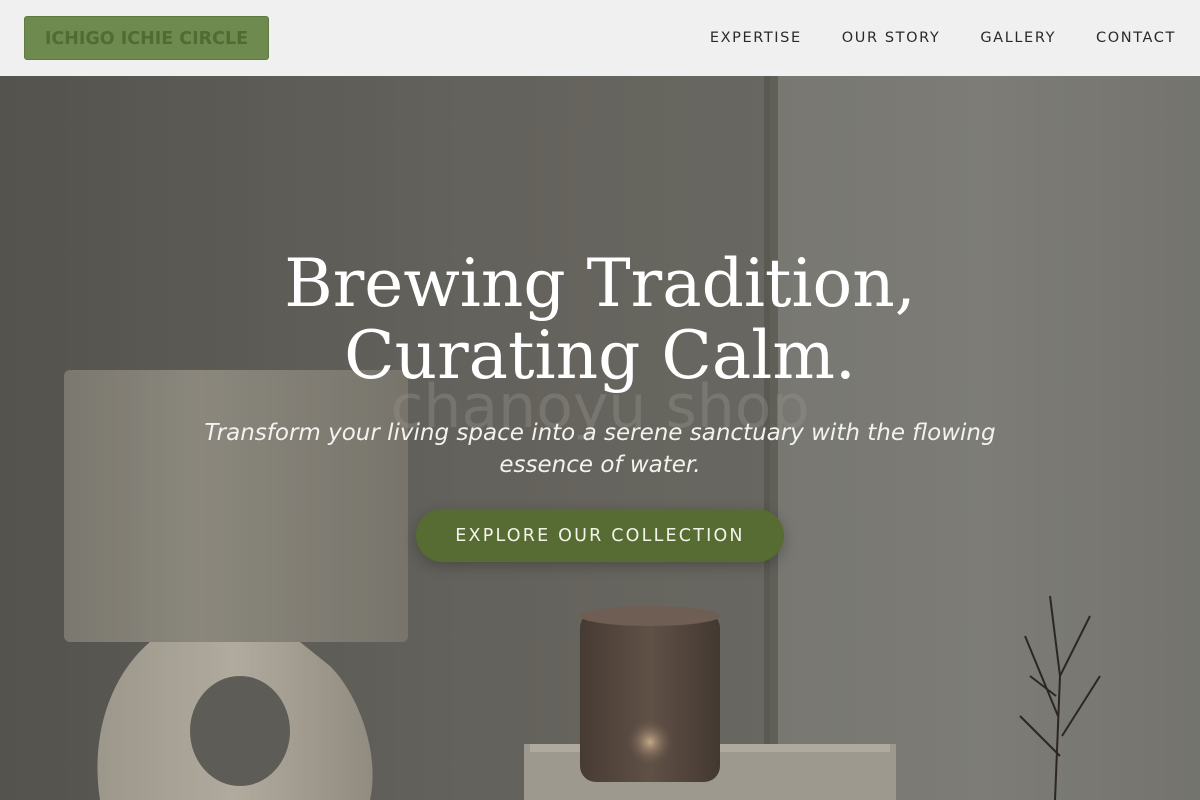 The image size is (1200, 800). Describe the element at coordinates (1018, 38) in the screenshot. I see `nav-link-gallery: GALLERY` at that location.